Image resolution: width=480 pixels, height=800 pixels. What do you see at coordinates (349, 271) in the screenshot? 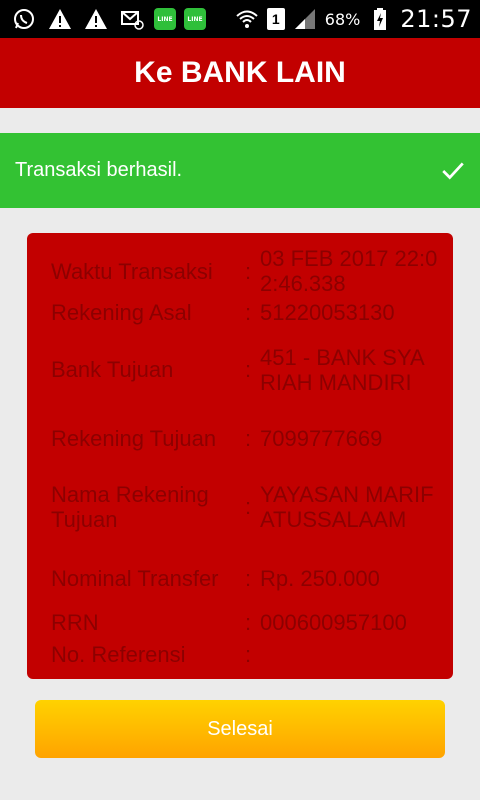
I see `detail-value: 03 FEB 2017 22:02:46.338` at bounding box center [349, 271].